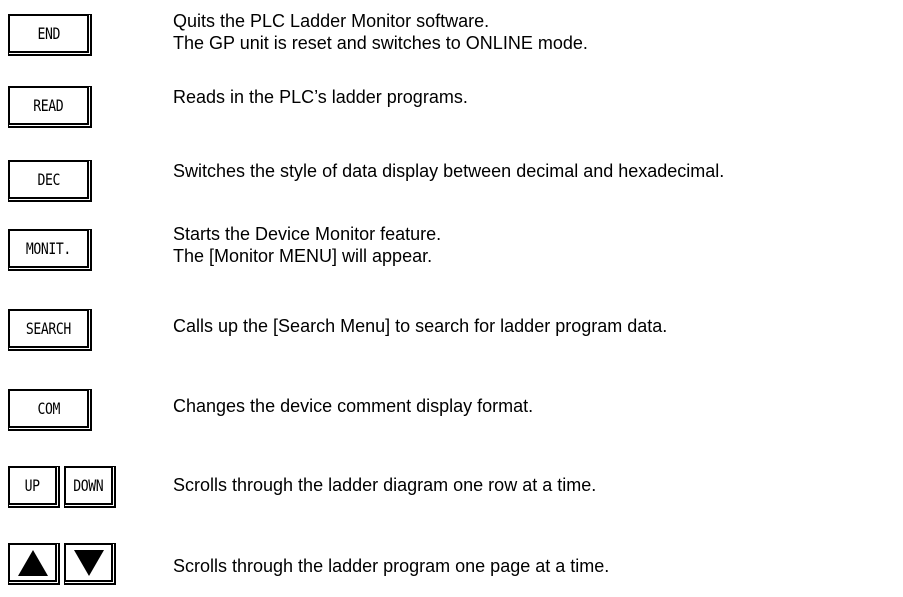 The width and height of the screenshot is (903, 597). I want to click on com-key-button: COM, so click(50, 410).